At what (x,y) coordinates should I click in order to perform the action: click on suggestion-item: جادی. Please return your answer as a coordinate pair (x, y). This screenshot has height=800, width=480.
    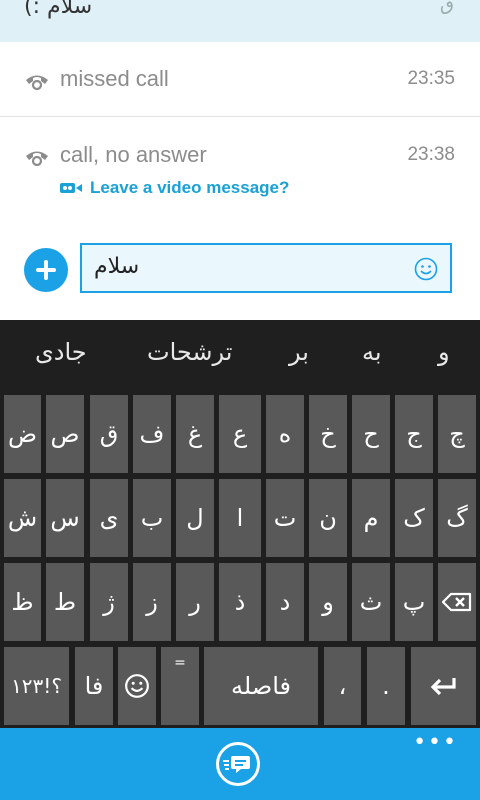
    Looking at the image, I should click on (61, 352).